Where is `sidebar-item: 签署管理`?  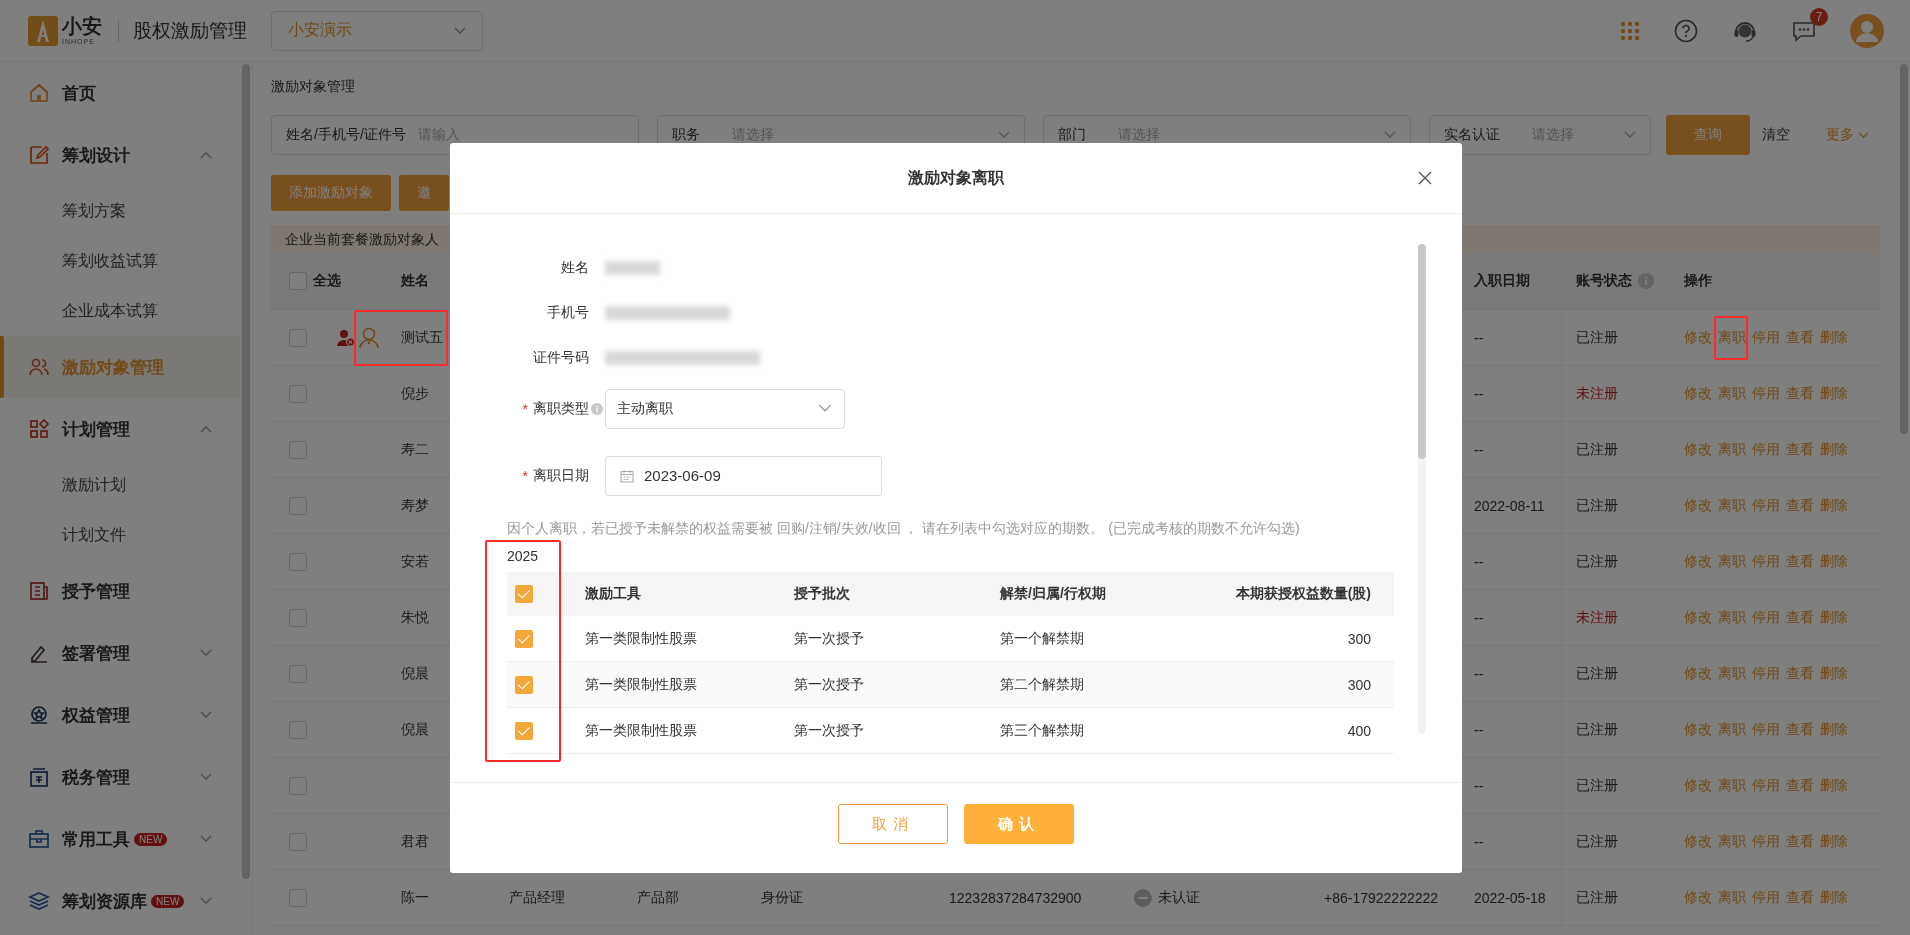
sidebar-item: 签署管理 is located at coordinates (120, 653).